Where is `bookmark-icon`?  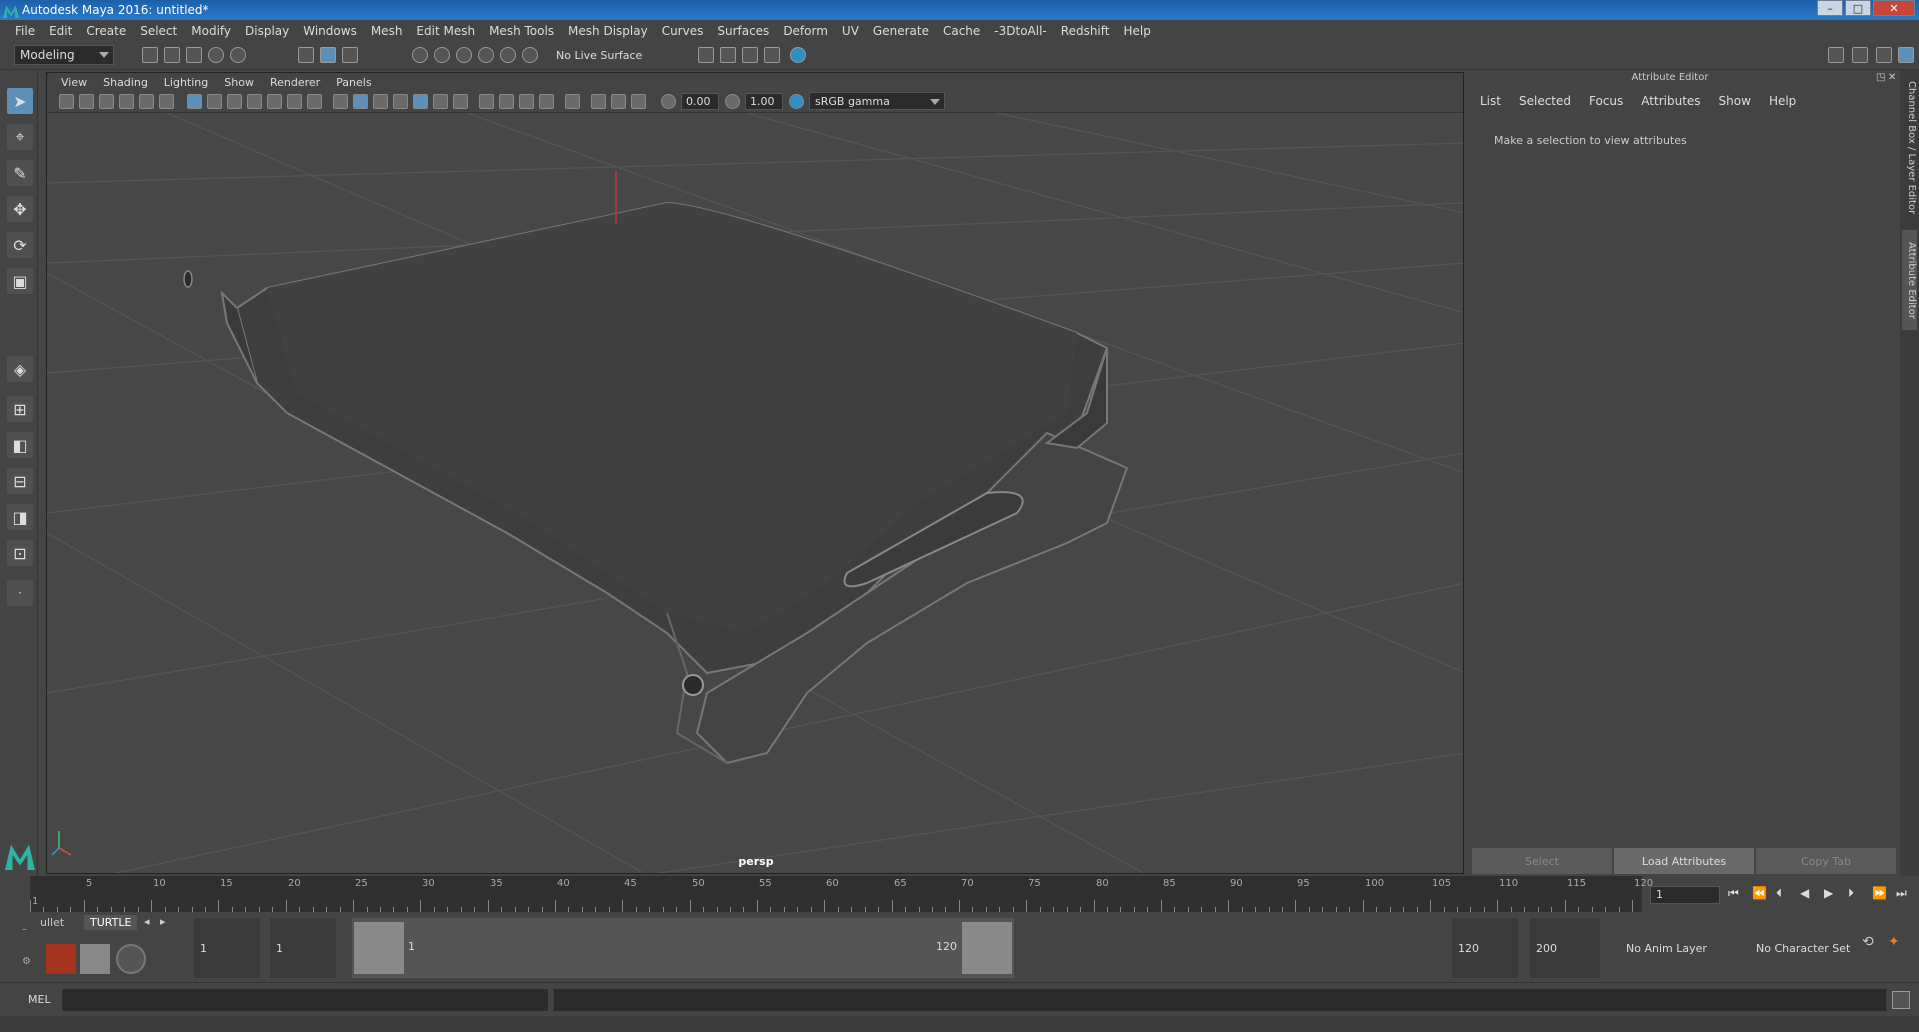
bookmark-icon is located at coordinates (106, 101).